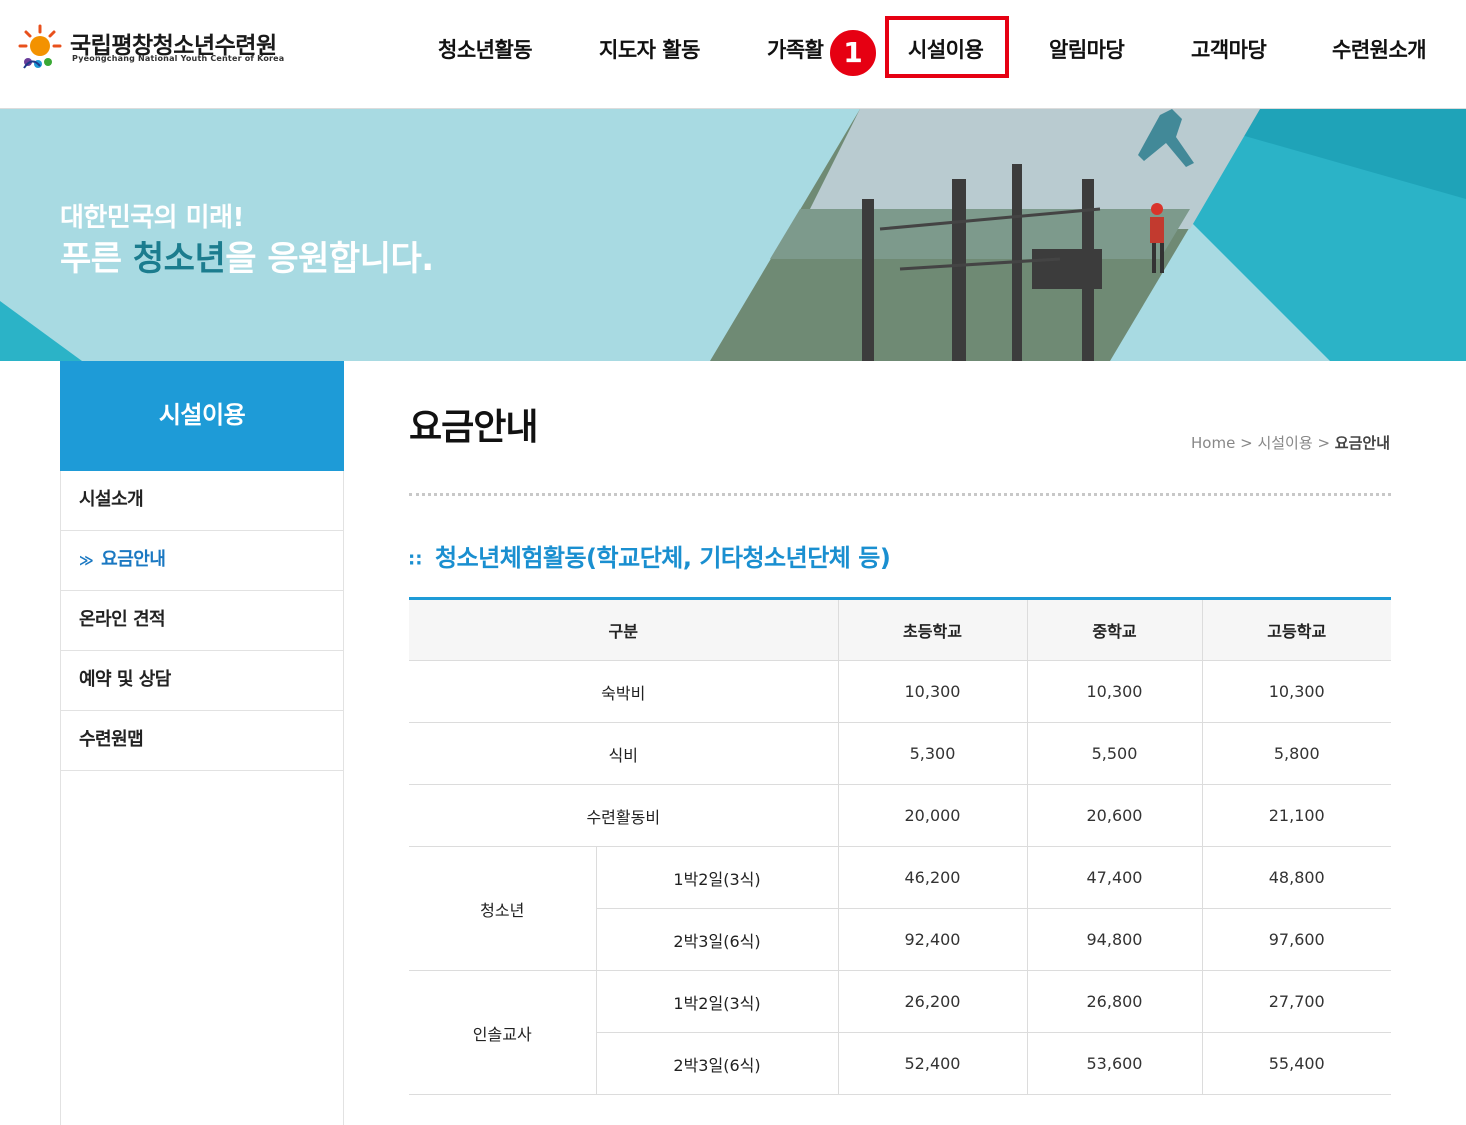 This screenshot has width=1466, height=1125. Describe the element at coordinates (485, 49) in the screenshot. I see `nav-youth-activity: 청소년활동` at that location.